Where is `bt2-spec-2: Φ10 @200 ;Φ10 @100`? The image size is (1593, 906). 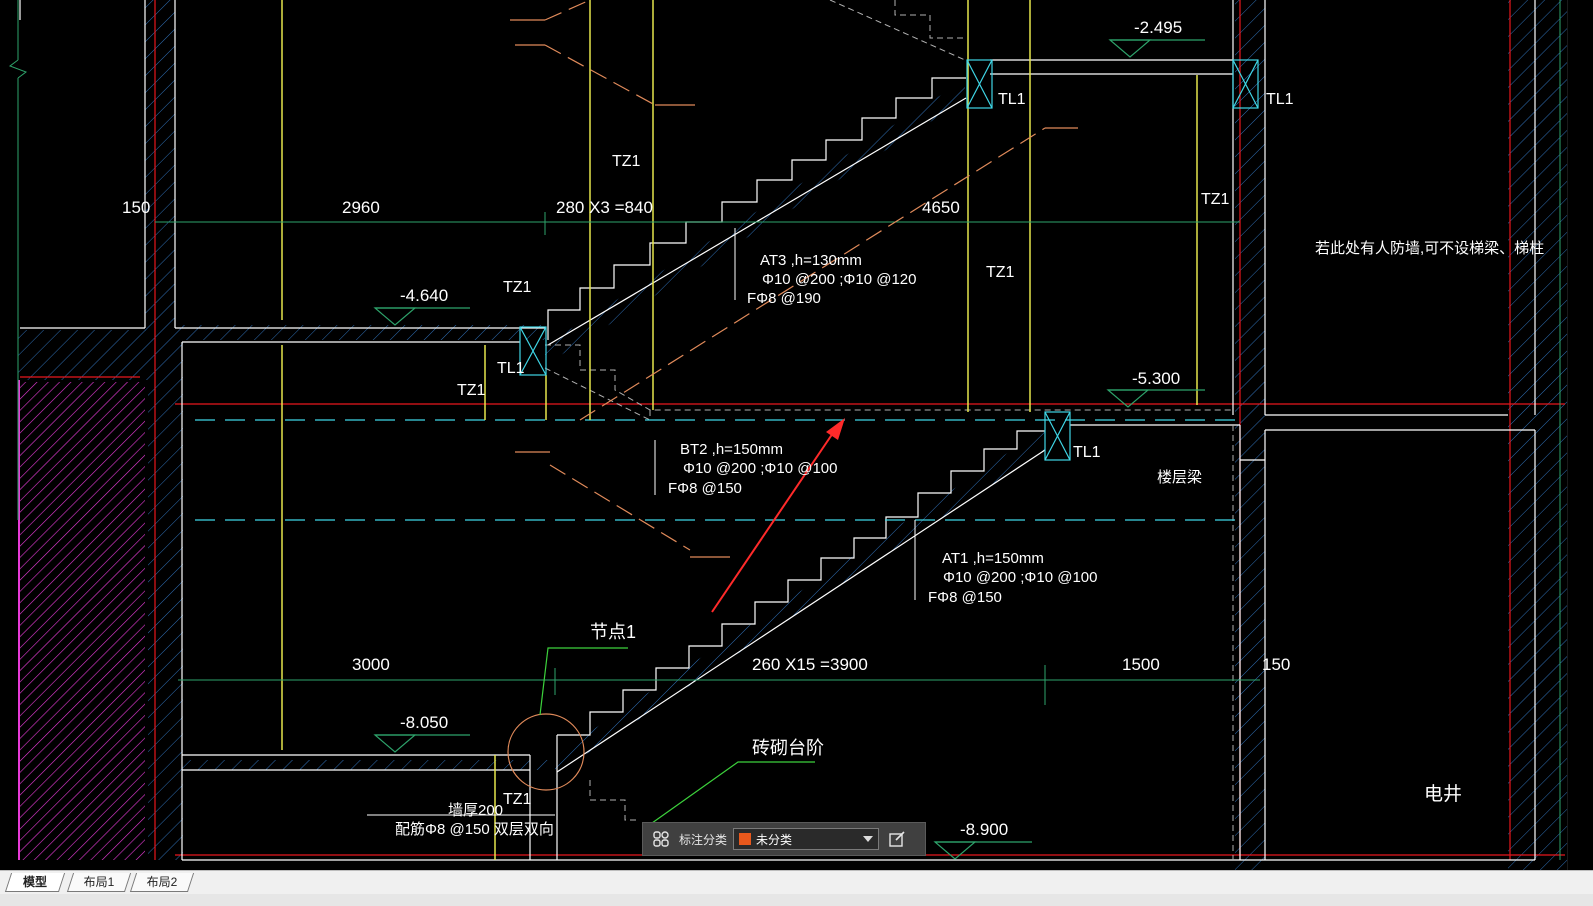 bt2-spec-2: Φ10 @200 ;Φ10 @100 is located at coordinates (760, 468).